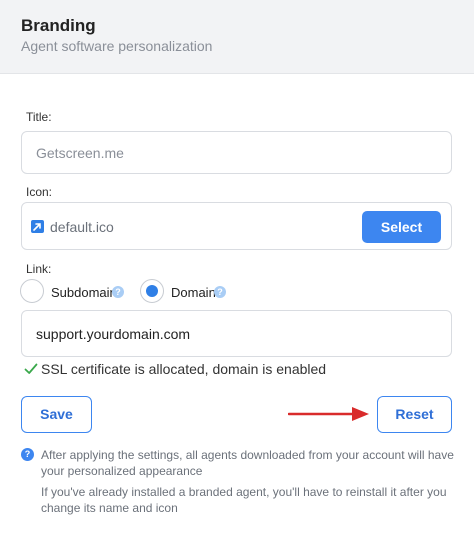 This screenshot has width=474, height=535. Describe the element at coordinates (414, 414) in the screenshot. I see `reset-button: Reset` at that location.